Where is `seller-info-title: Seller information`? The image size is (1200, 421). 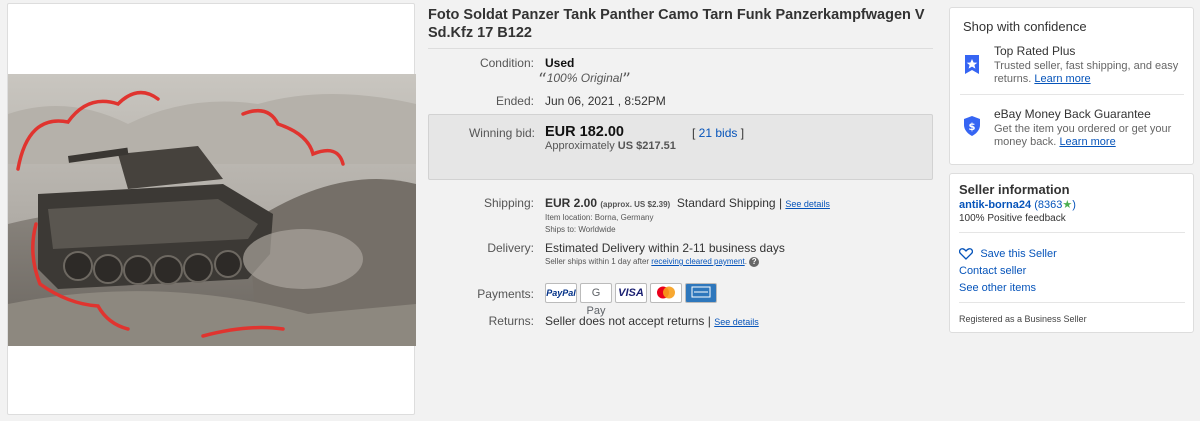 seller-info-title: Seller information is located at coordinates (1014, 189).